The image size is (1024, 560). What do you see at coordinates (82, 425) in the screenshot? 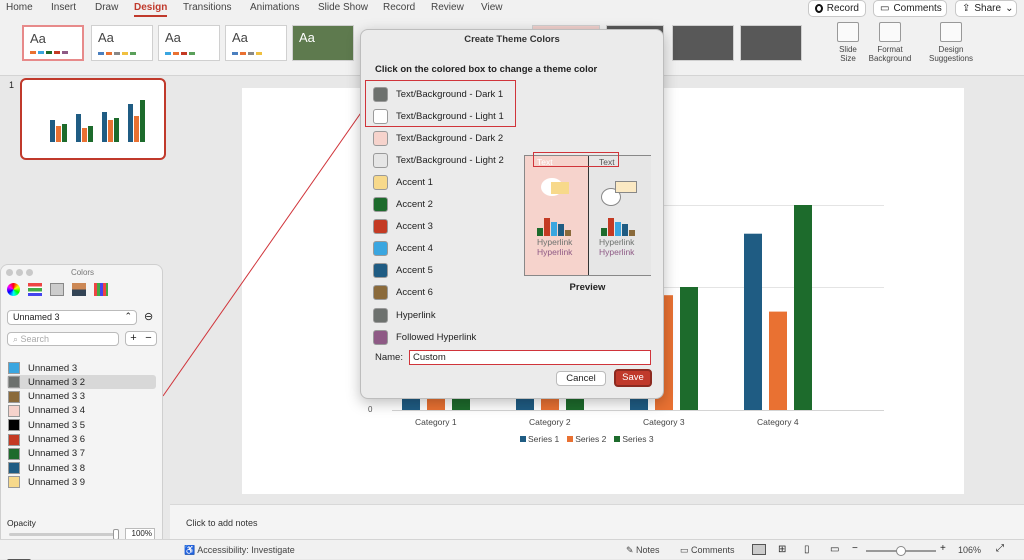
I see `color-list-item: Unnamed 3 5` at bounding box center [82, 425].